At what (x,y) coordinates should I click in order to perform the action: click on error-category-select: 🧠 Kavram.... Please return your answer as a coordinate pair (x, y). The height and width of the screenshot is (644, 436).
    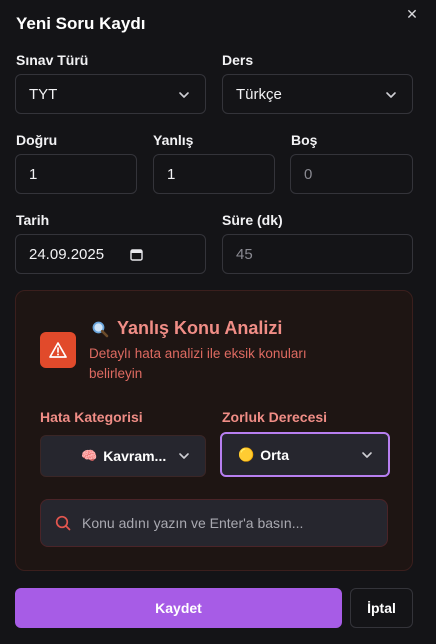
    Looking at the image, I should click on (123, 456).